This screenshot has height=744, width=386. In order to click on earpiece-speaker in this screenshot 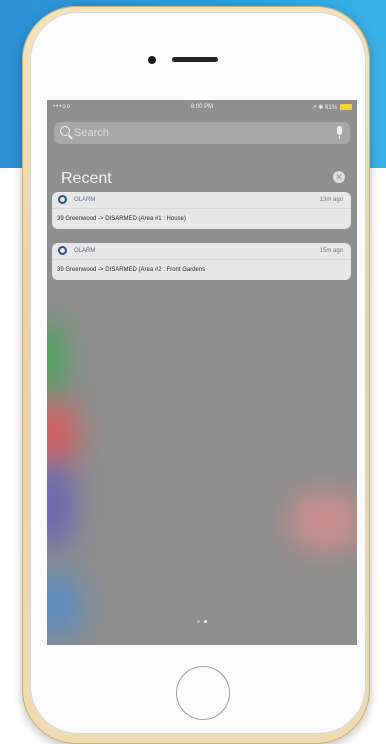, I will do `click(195, 59)`.